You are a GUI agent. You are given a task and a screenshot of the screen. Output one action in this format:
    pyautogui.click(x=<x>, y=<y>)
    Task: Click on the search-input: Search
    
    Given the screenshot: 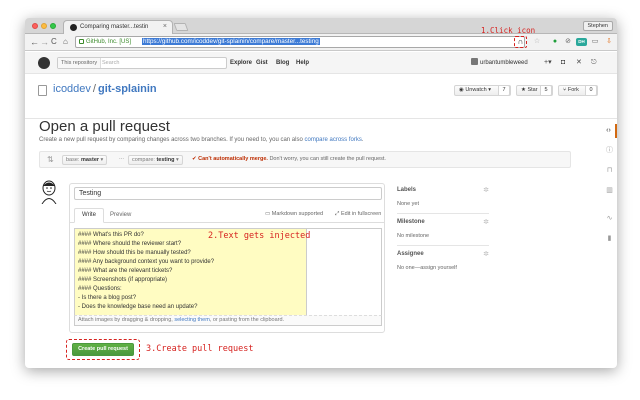 What is the action you would take?
    pyautogui.click(x=110, y=63)
    